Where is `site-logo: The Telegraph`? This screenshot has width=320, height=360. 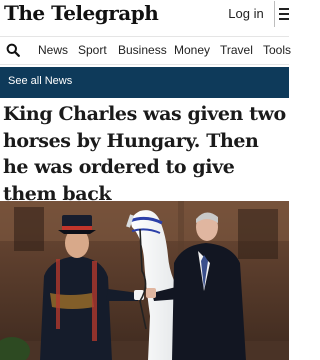
site-logo: The Telegraph is located at coordinates (81, 13).